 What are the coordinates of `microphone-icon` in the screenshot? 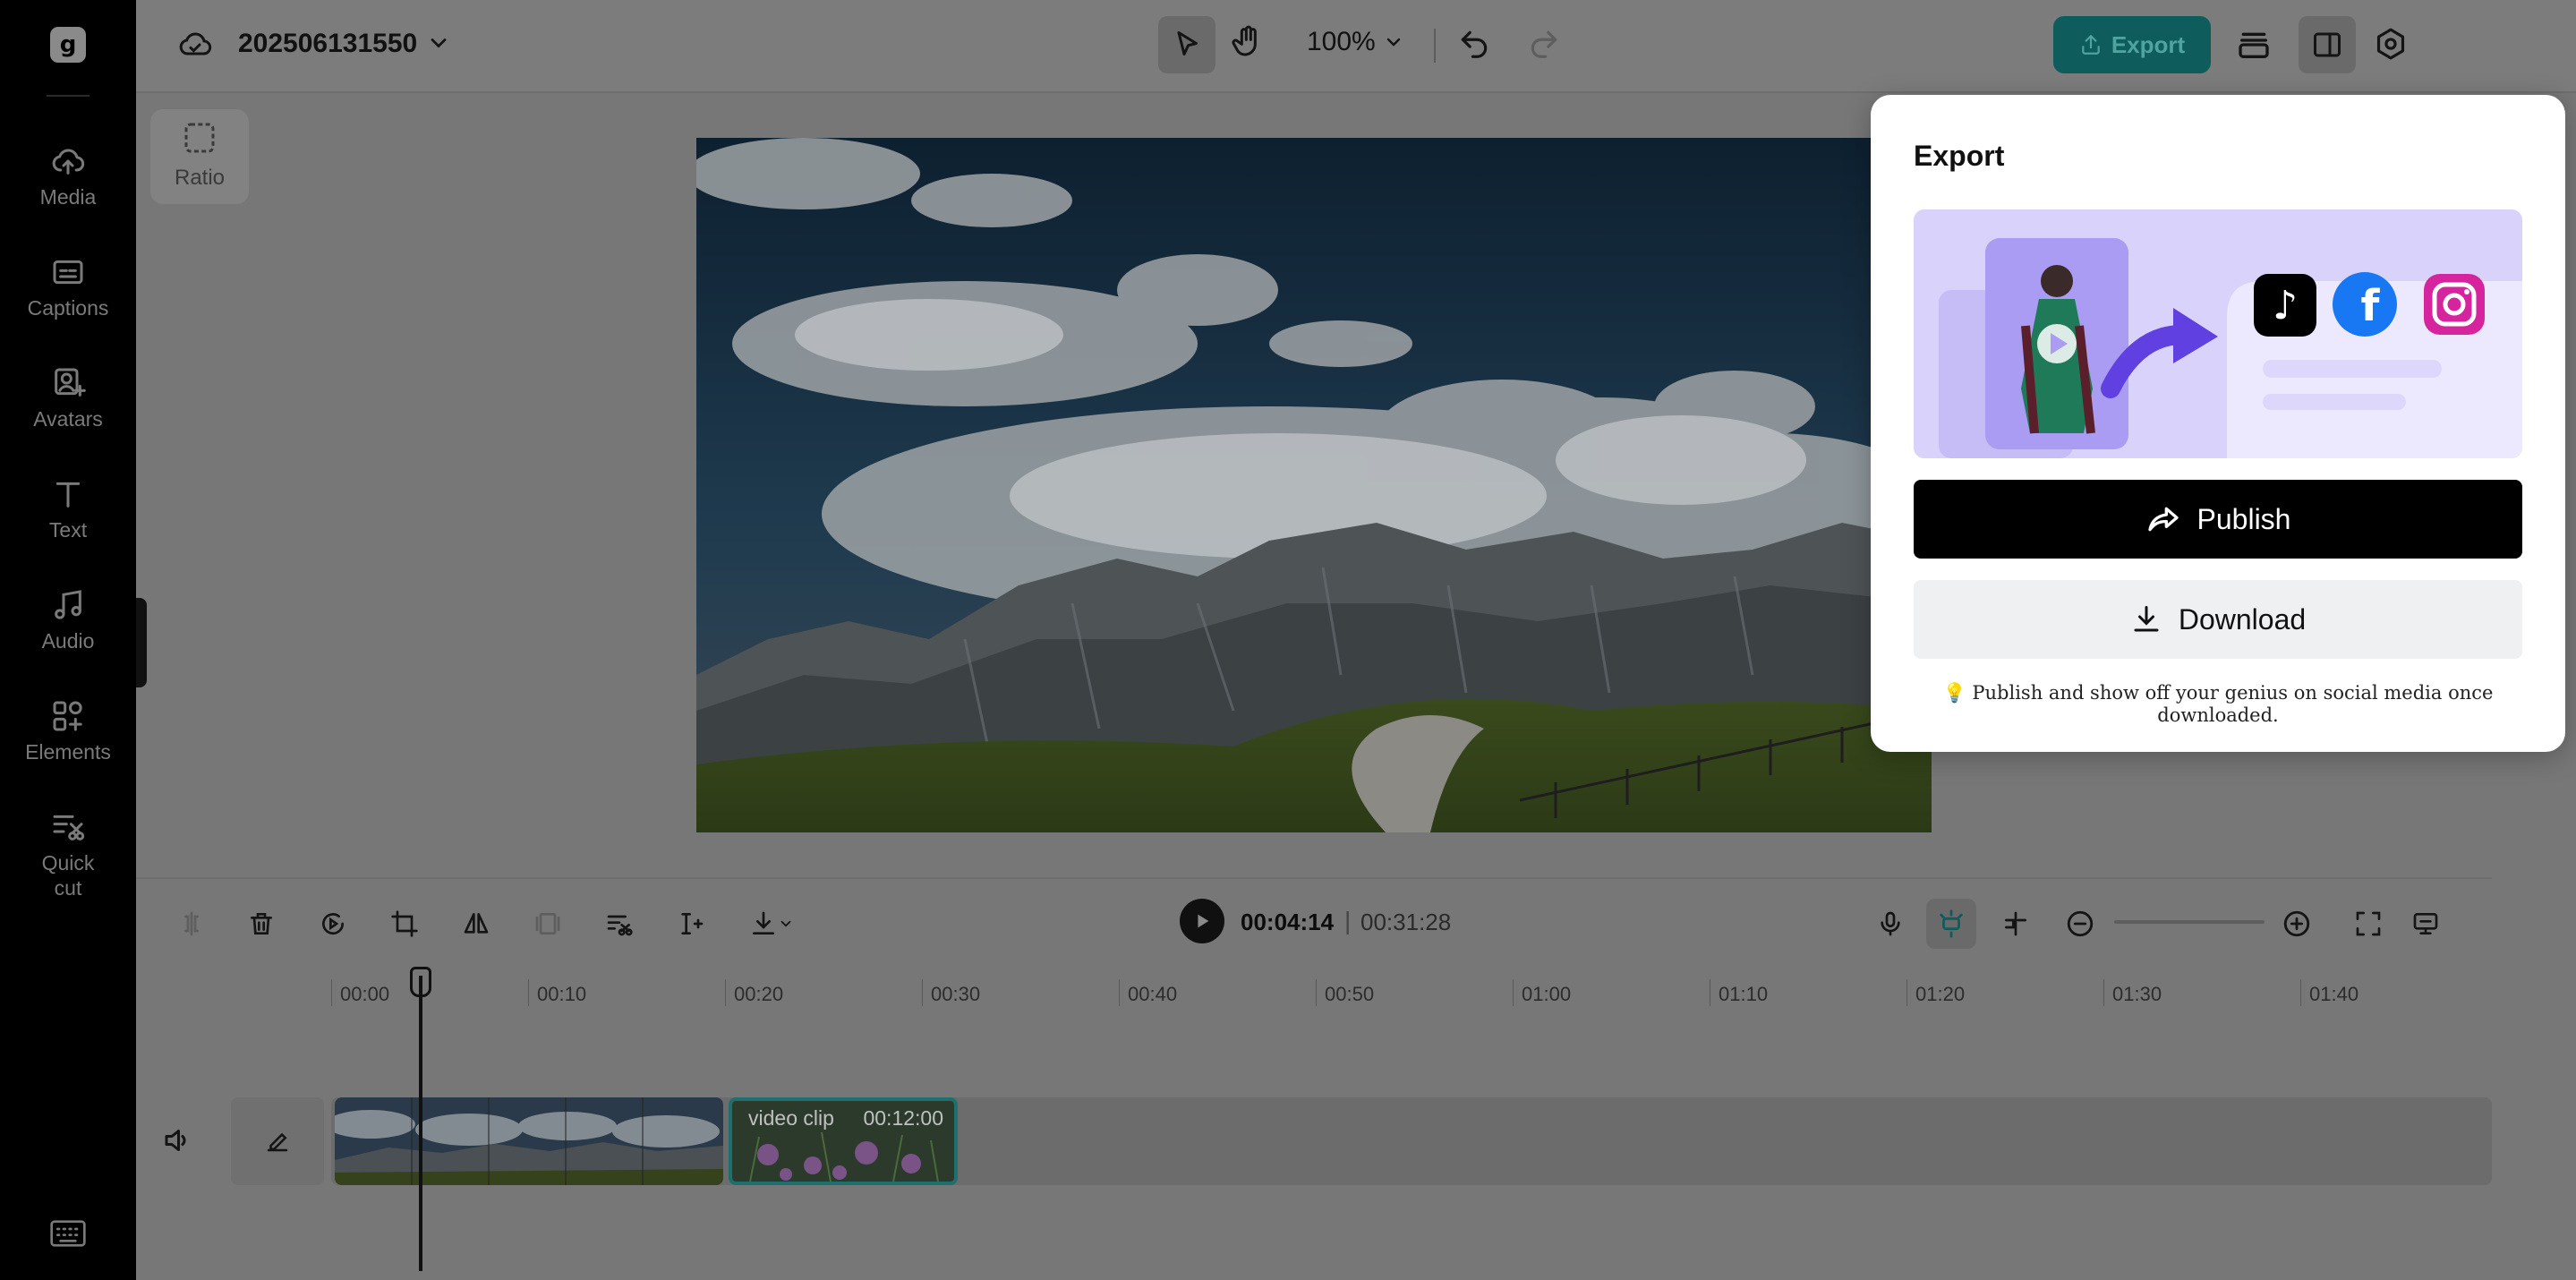 It's located at (1890, 923).